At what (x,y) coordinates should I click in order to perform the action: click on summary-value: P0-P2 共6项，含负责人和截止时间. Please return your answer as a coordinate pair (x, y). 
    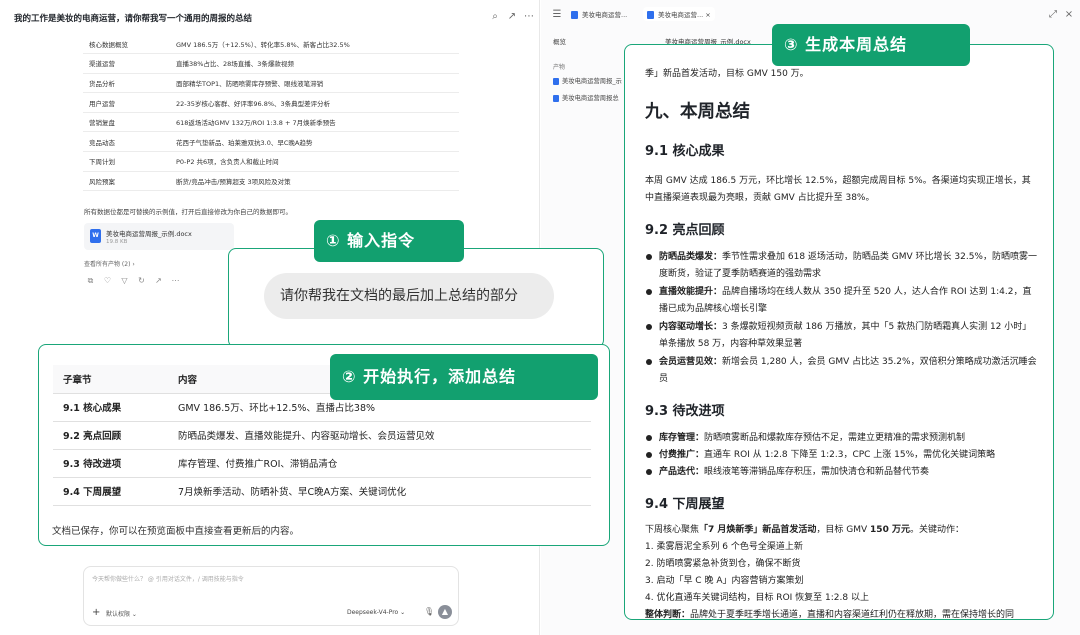
    Looking at the image, I should click on (314, 161).